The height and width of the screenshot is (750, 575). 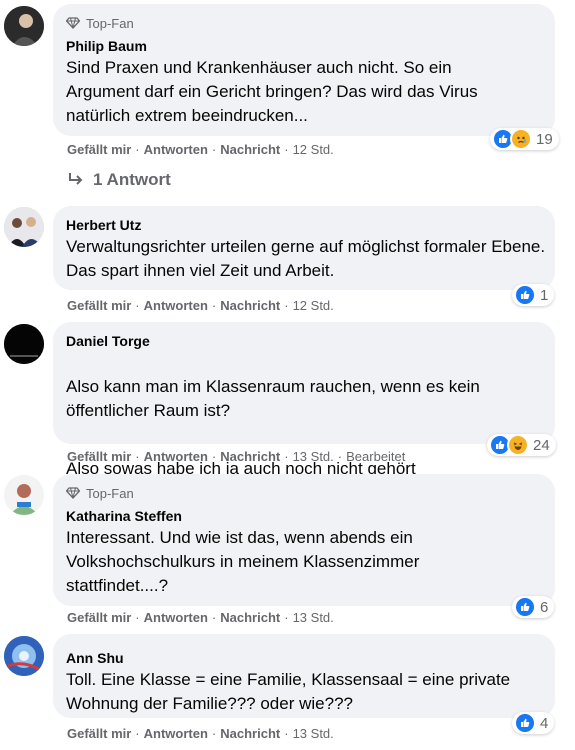 What do you see at coordinates (521, 139) in the screenshot?
I see `sad-icon` at bounding box center [521, 139].